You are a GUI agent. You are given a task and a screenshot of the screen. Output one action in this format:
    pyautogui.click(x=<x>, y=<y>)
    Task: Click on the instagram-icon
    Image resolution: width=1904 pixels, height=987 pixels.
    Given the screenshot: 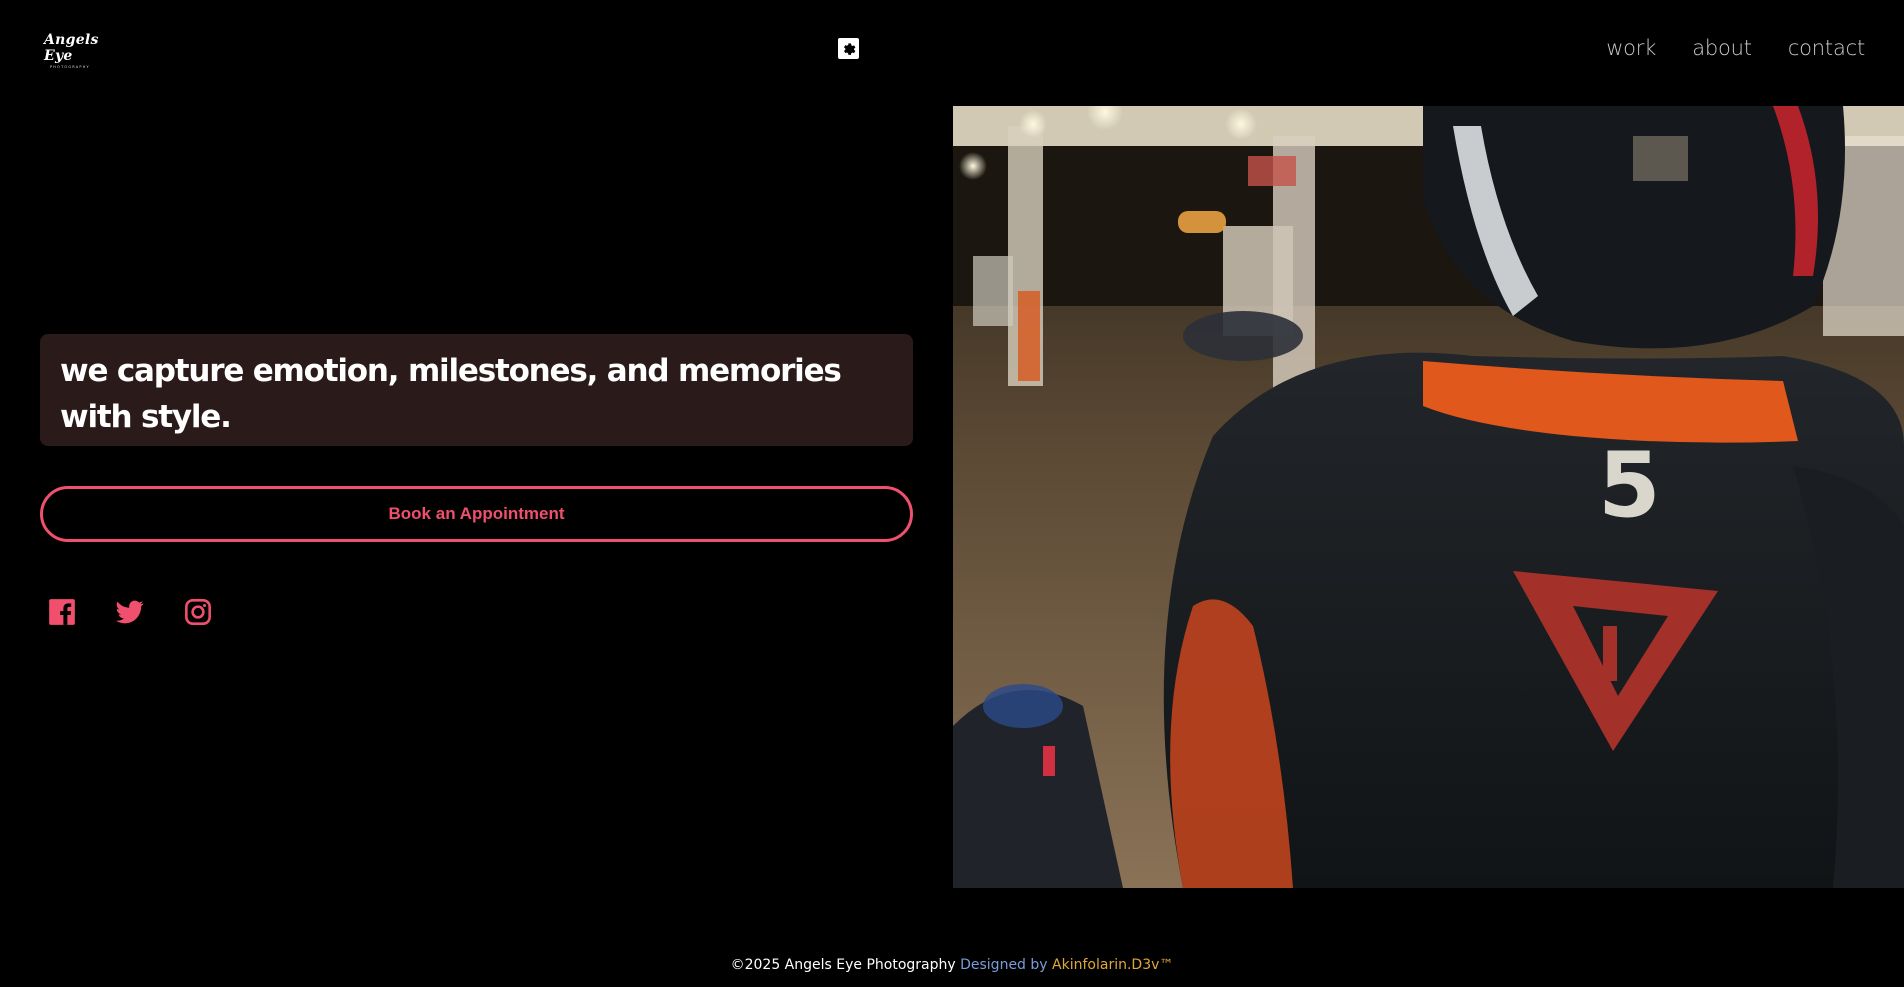 What is the action you would take?
    pyautogui.click(x=198, y=612)
    